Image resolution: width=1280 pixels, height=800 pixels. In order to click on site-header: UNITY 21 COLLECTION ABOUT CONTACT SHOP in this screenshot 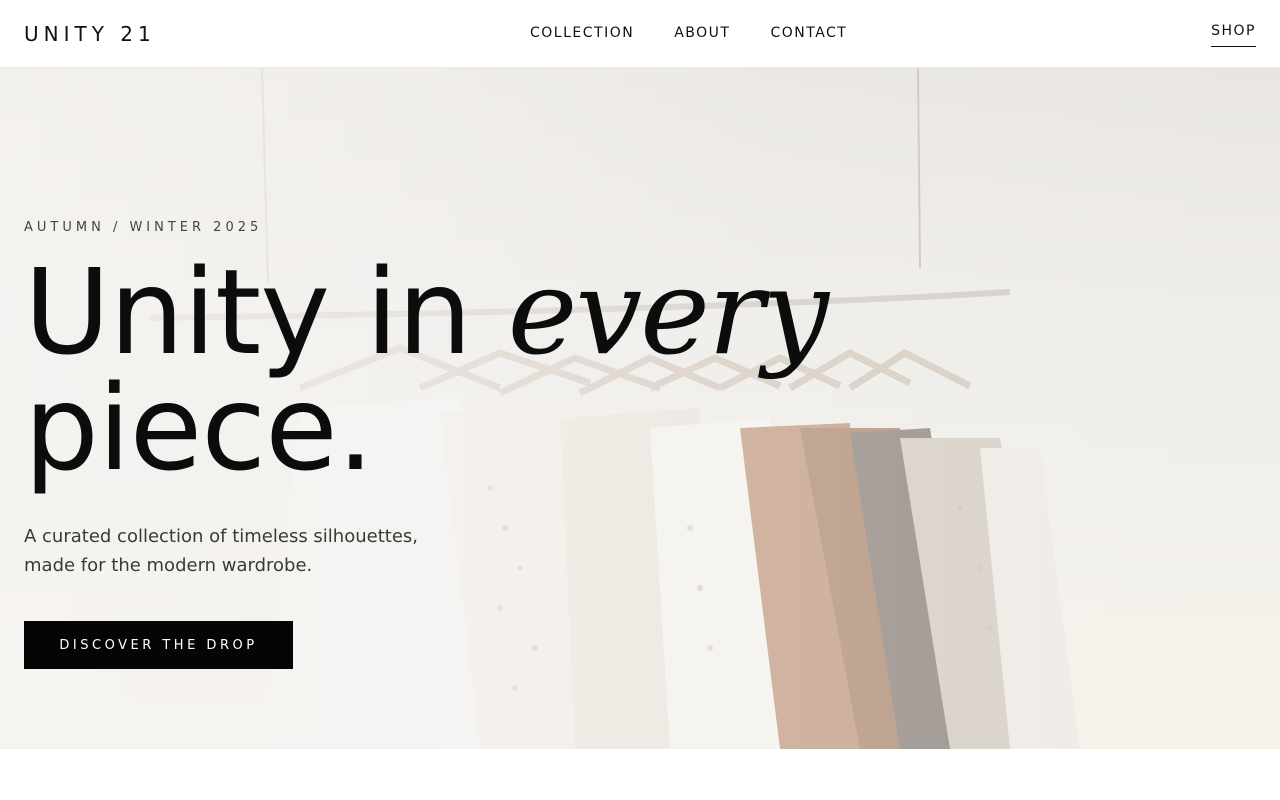, I will do `click(640, 34)`.